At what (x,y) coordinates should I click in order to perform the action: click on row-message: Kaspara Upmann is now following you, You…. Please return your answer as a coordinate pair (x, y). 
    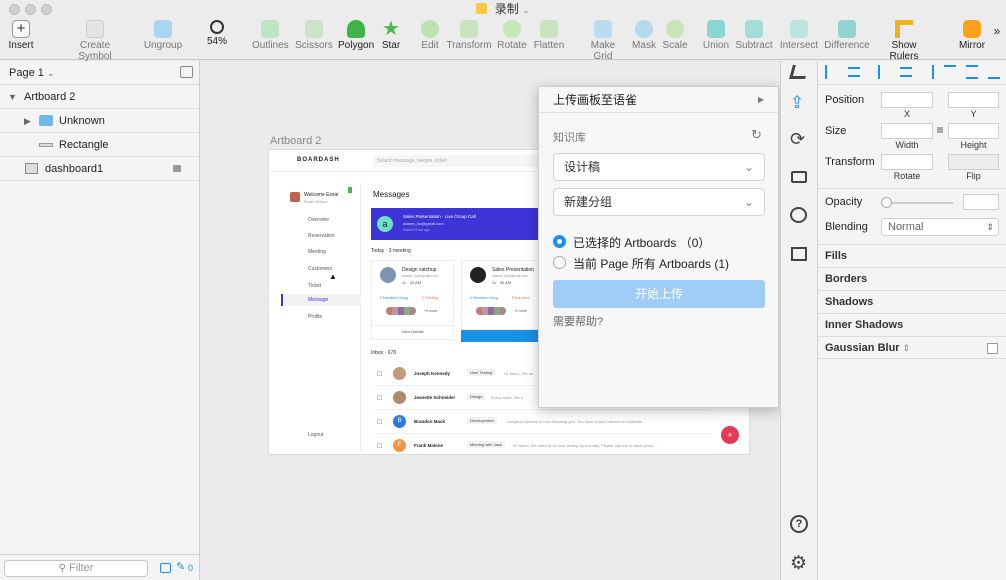
    Looking at the image, I should click on (576, 421).